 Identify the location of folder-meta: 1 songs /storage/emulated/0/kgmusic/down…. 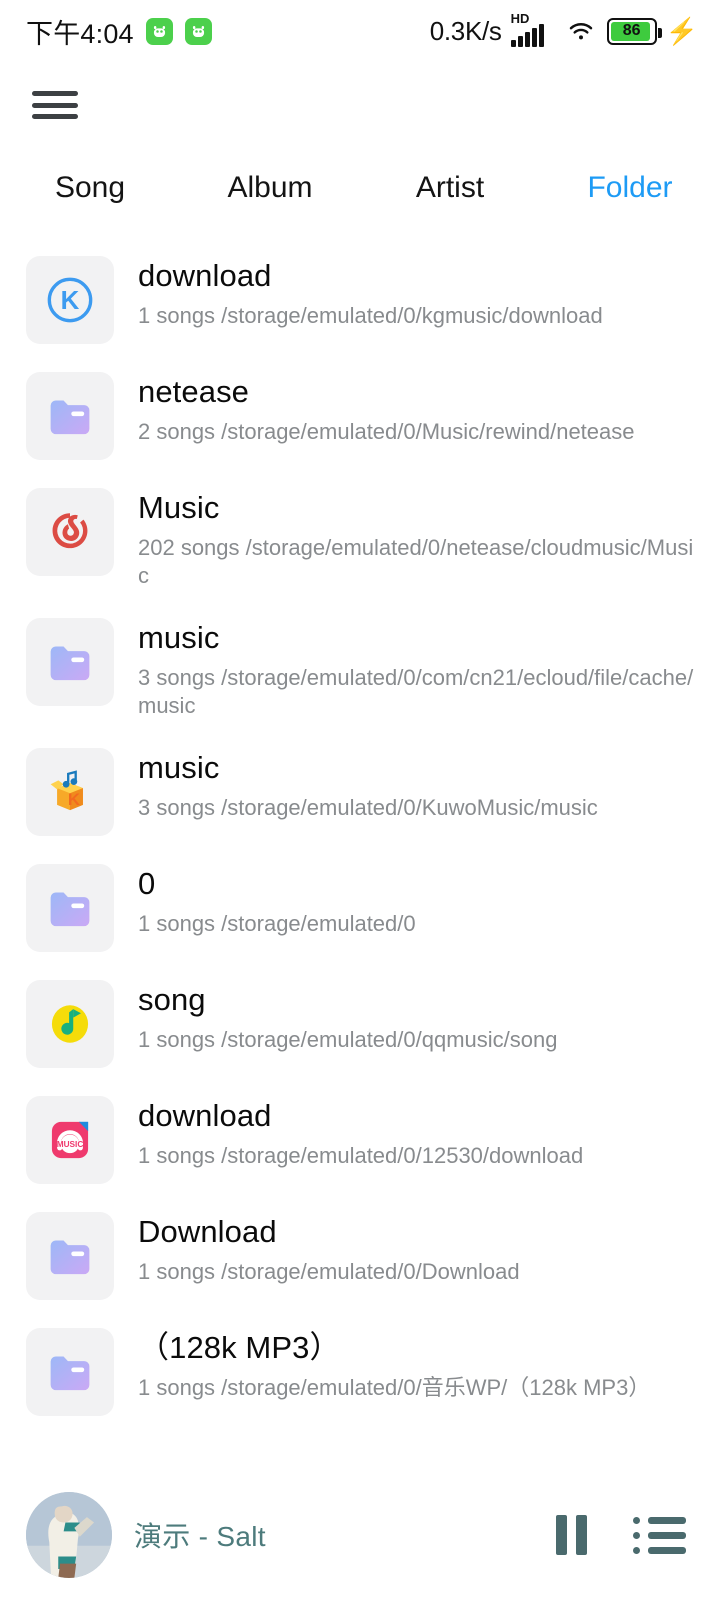
(370, 315).